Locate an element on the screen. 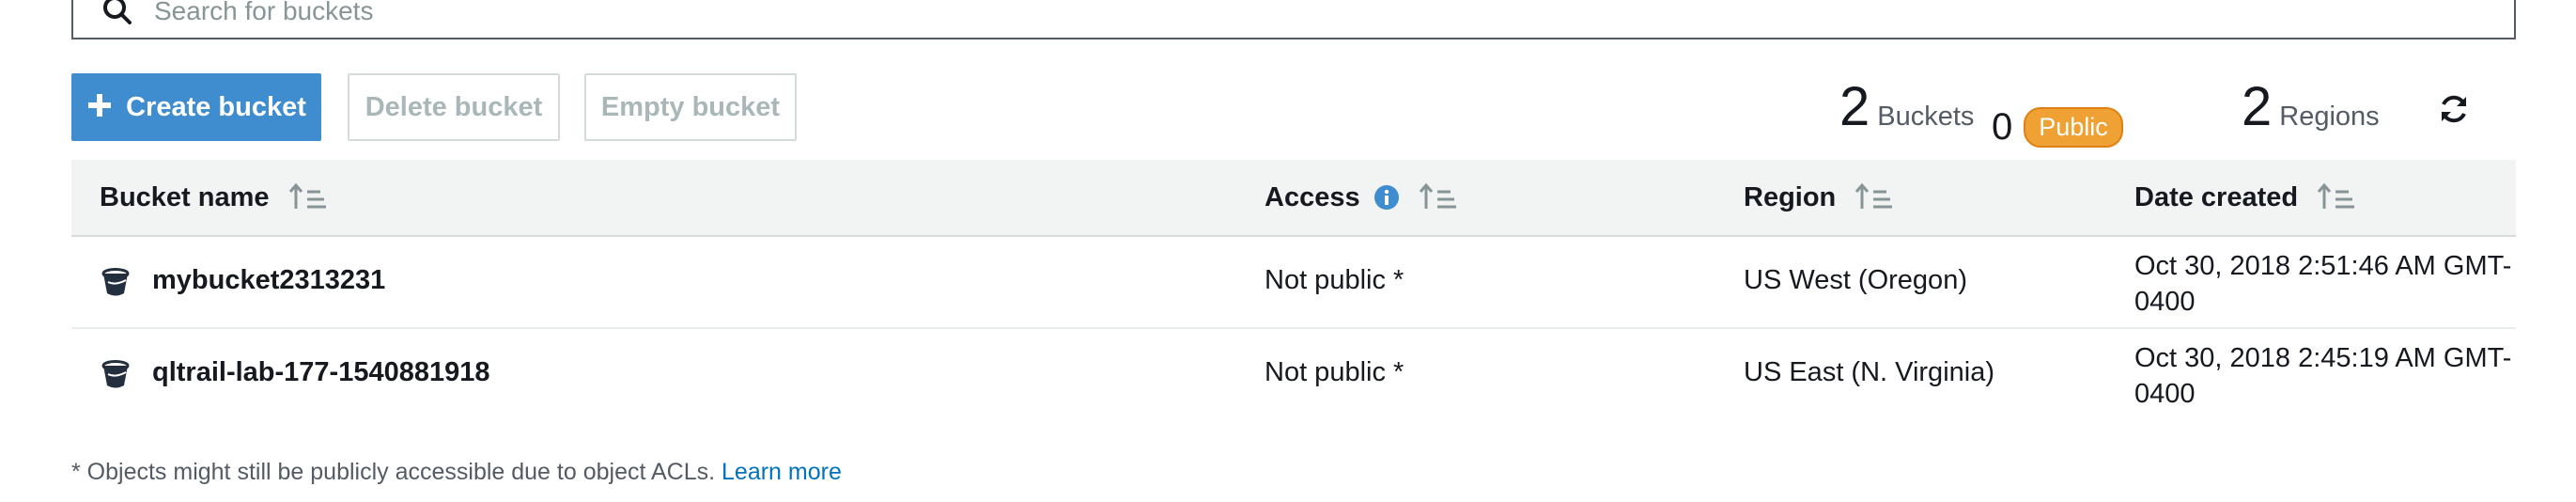  create-bucket-button: Create bucket is located at coordinates (196, 107).